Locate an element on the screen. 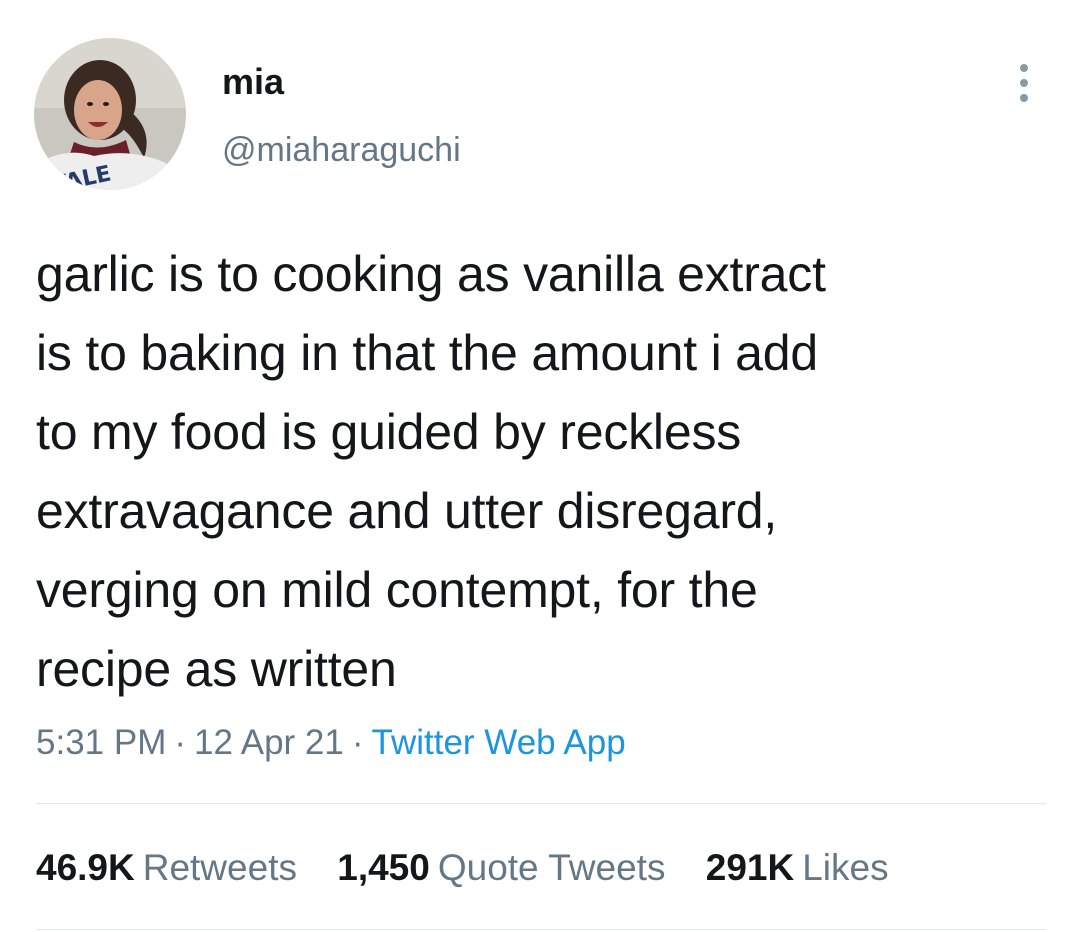 Image resolution: width=1080 pixels, height=932 pixels. profile-photo-icon: YALE is located at coordinates (110, 114).